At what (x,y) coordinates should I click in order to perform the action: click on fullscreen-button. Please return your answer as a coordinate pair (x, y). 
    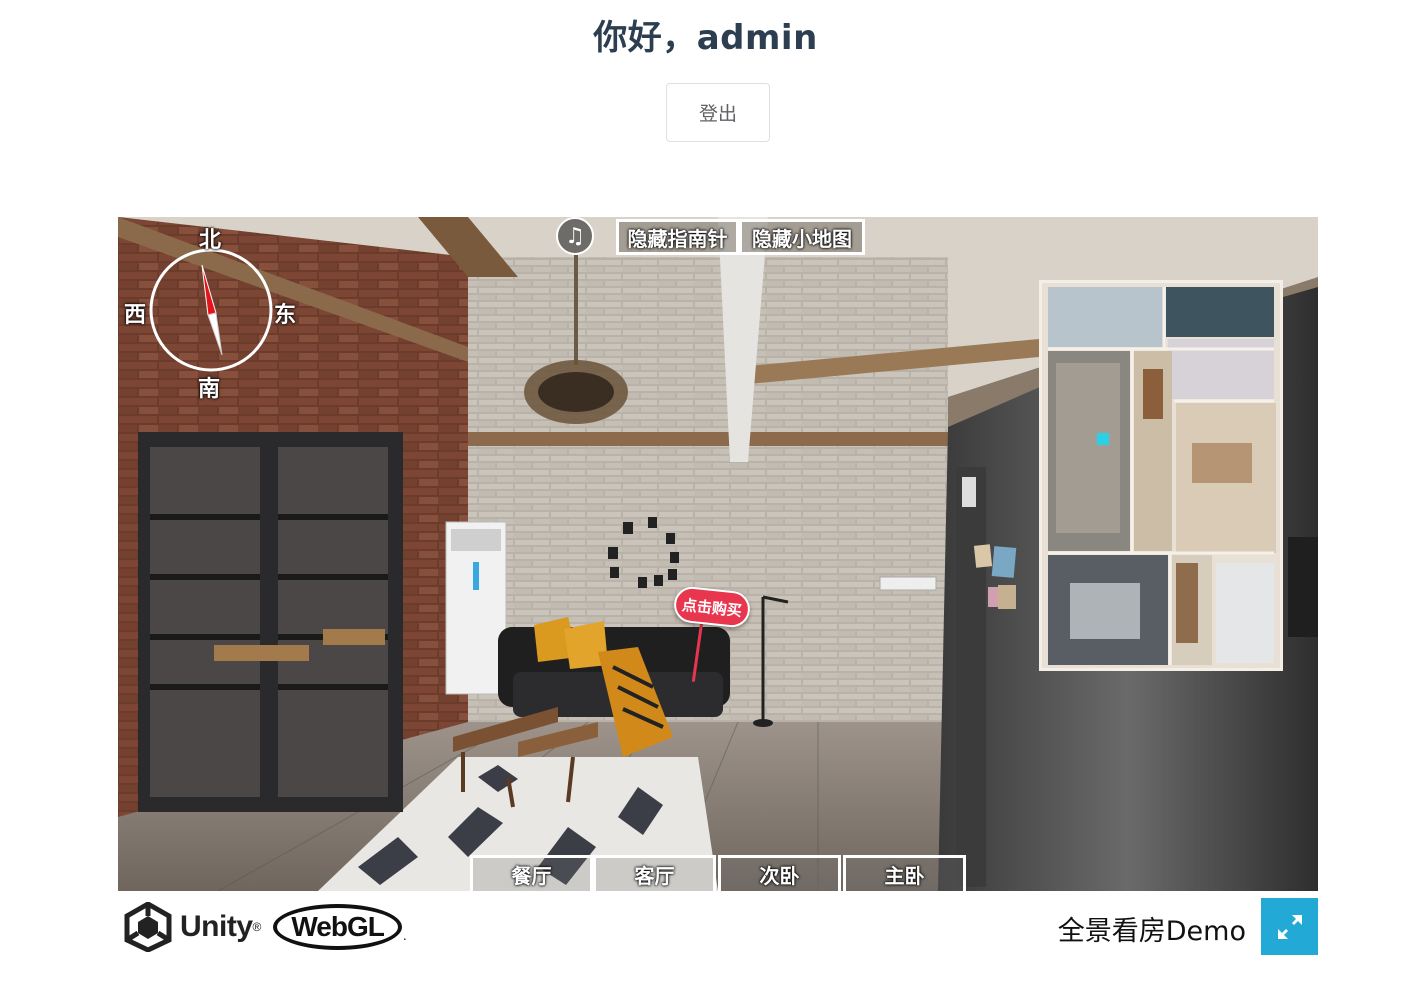
    Looking at the image, I should click on (1289, 926).